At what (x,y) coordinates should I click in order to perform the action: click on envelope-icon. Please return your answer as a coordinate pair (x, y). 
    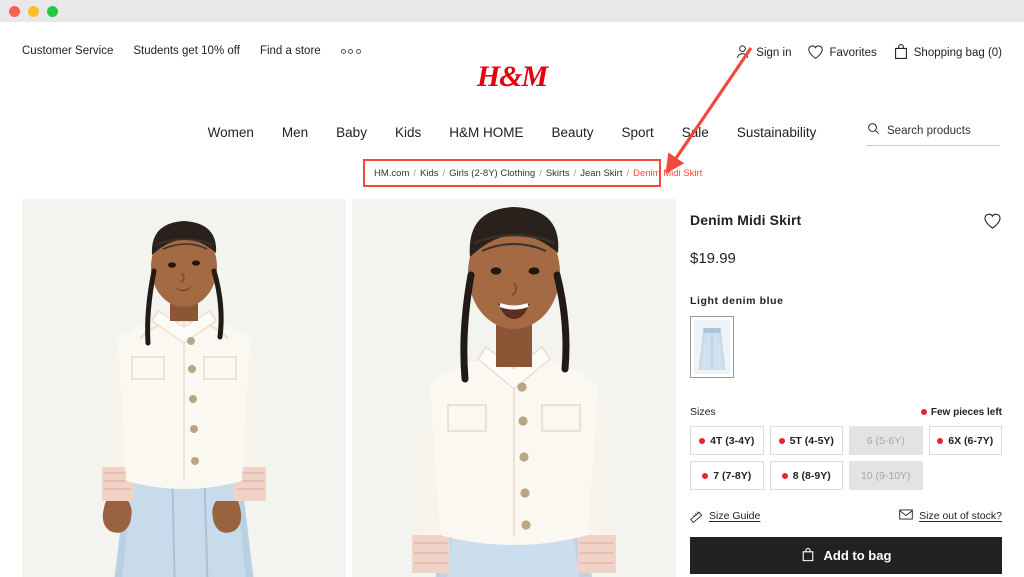
    Looking at the image, I should click on (906, 516).